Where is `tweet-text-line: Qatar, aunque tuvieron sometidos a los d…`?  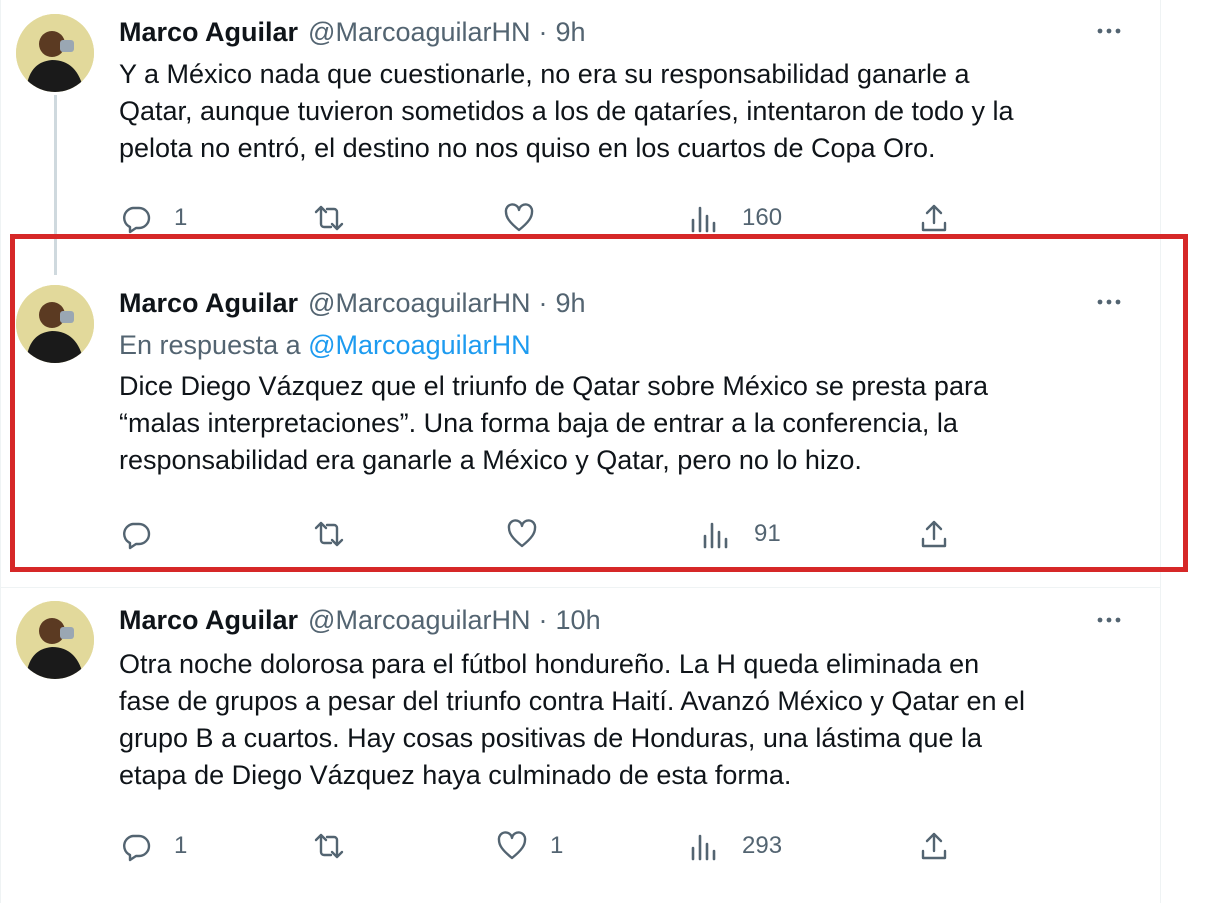 tweet-text-line: Qatar, aunque tuvieron sometidos a los d… is located at coordinates (566, 111).